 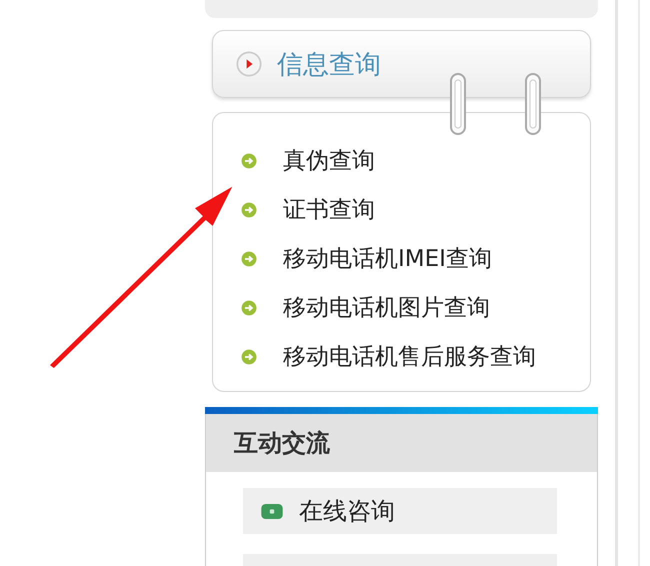 What do you see at coordinates (415, 308) in the screenshot?
I see `query-link: 移动电话机图片查询` at bounding box center [415, 308].